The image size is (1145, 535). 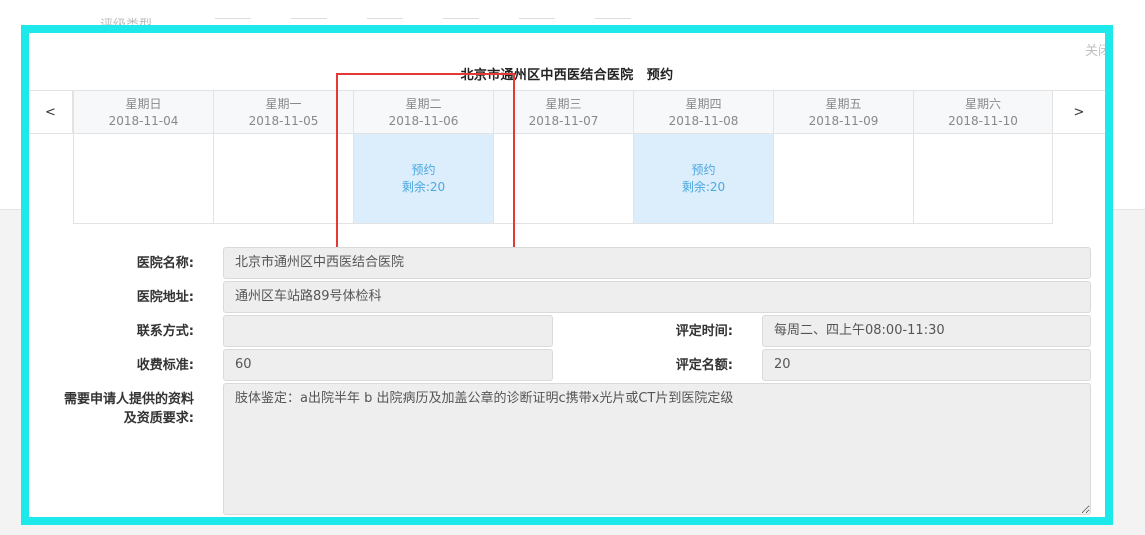 What do you see at coordinates (703, 121) in the screenshot?
I see `date-label: 2018-11-08` at bounding box center [703, 121].